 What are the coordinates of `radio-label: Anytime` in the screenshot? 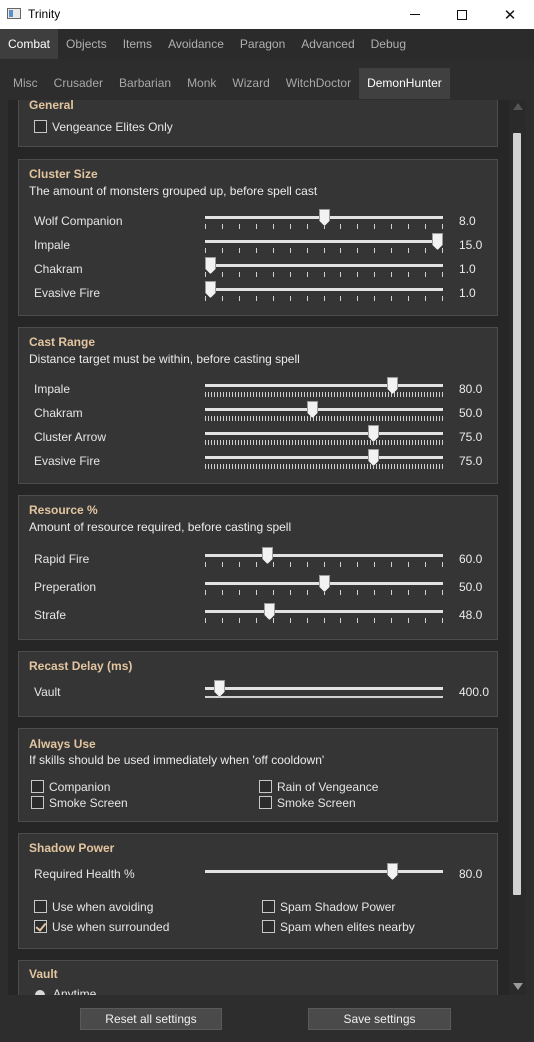 It's located at (75, 991).